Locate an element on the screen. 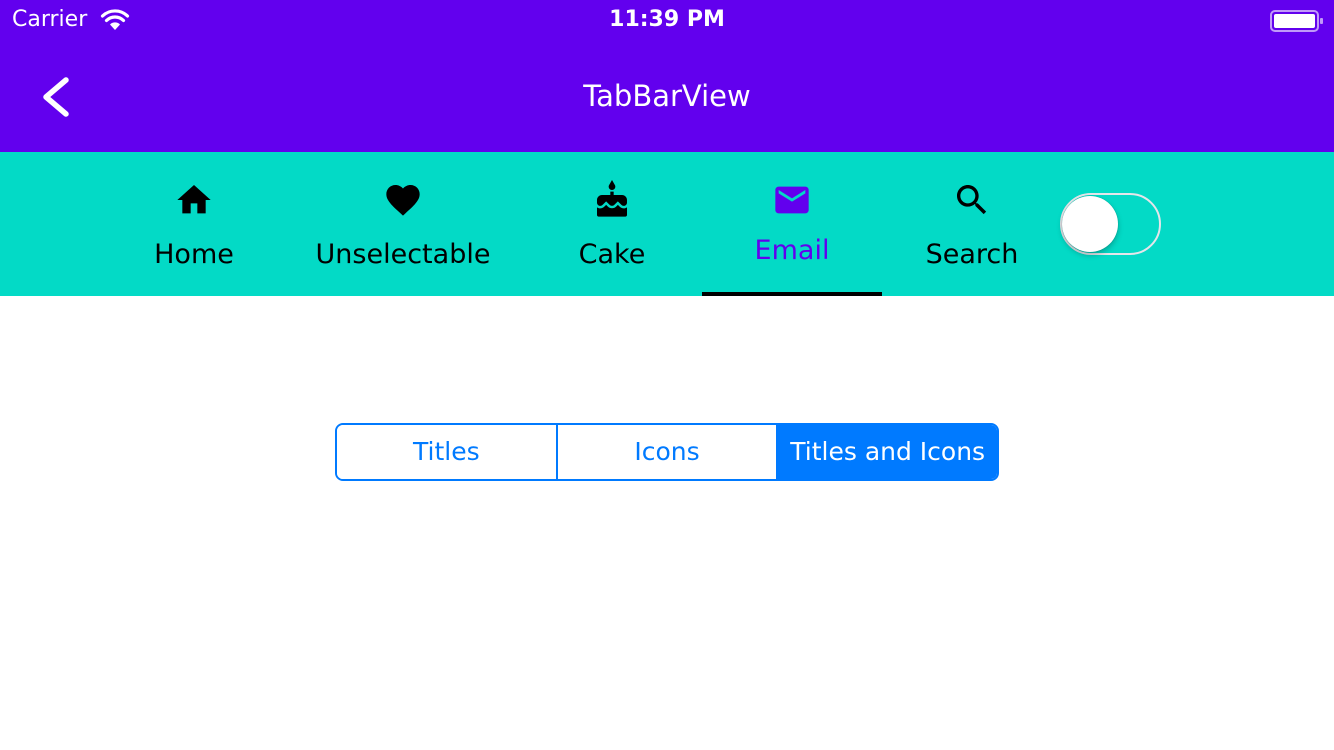  tab-label: Unselectable is located at coordinates (403, 254).